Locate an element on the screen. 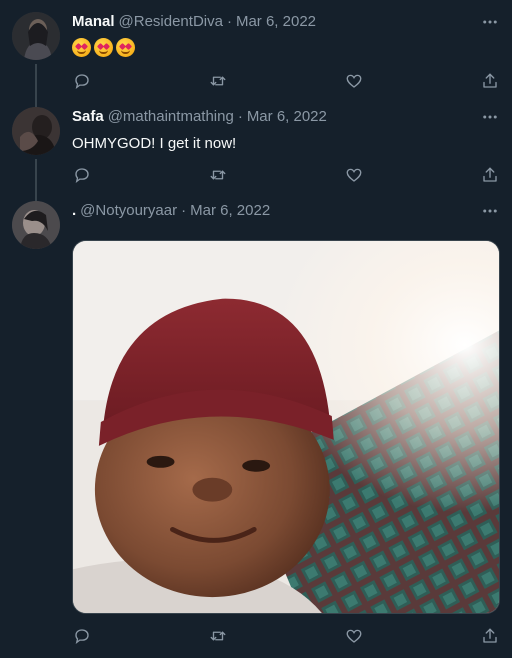  tweet-header: . @Notyouryaar · Mar 6, 2022 is located at coordinates (171, 211).